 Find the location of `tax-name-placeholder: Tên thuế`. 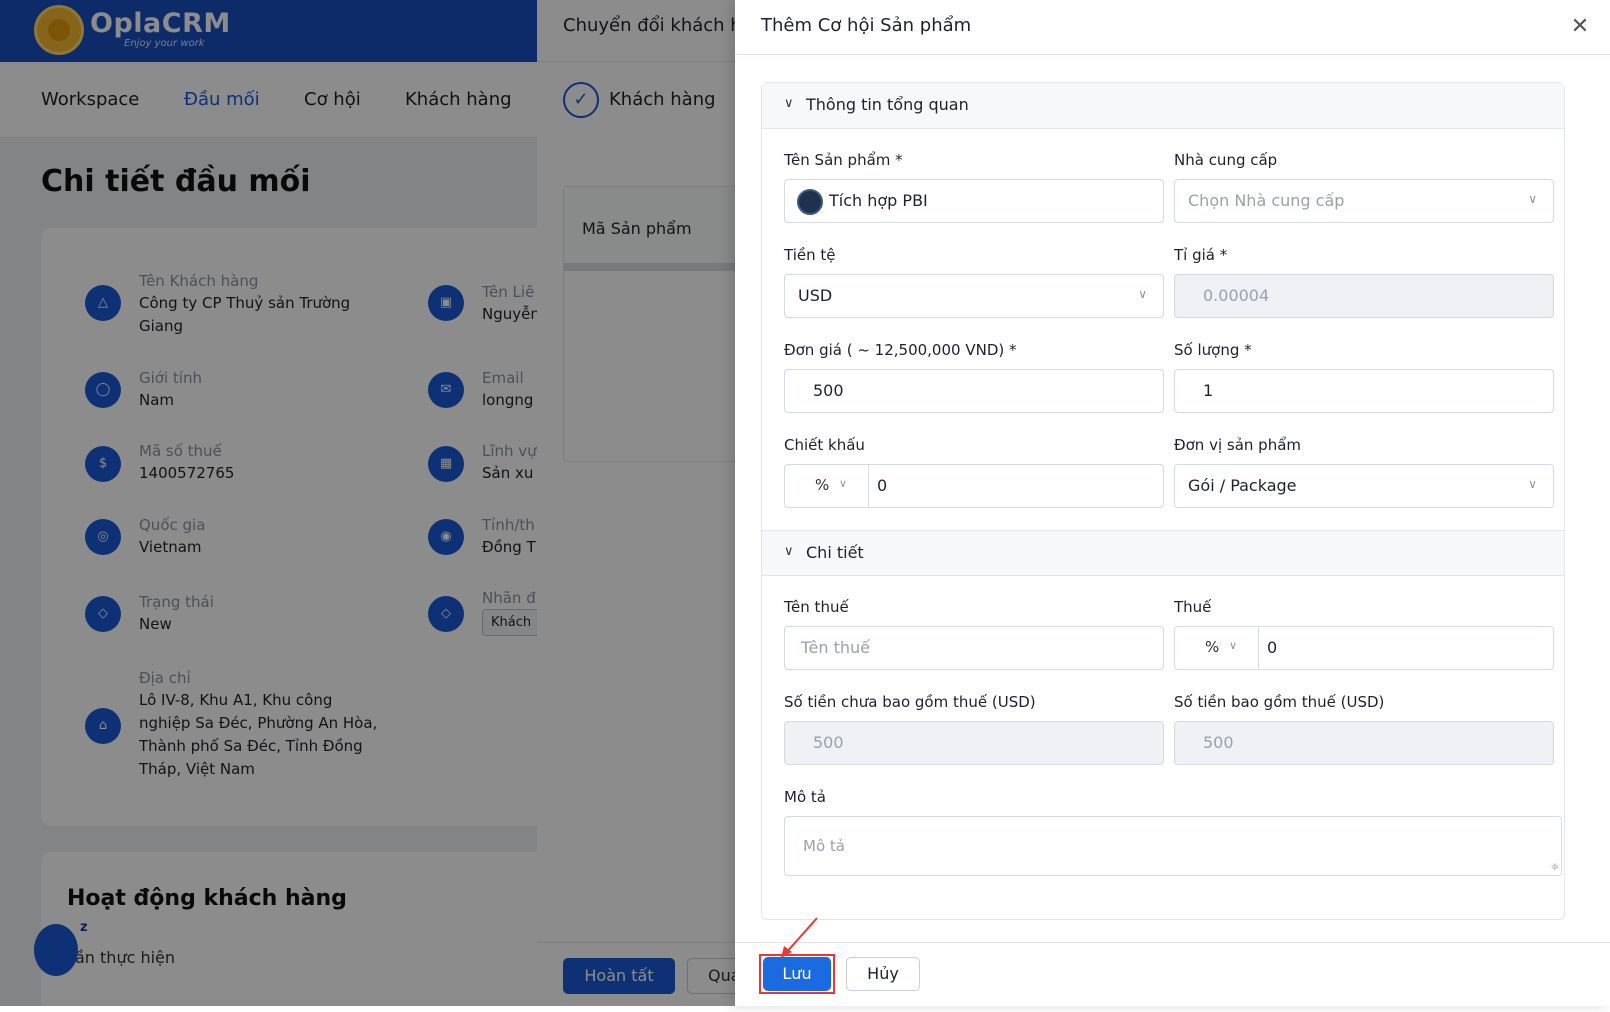

tax-name-placeholder: Tên thuế is located at coordinates (835, 647).